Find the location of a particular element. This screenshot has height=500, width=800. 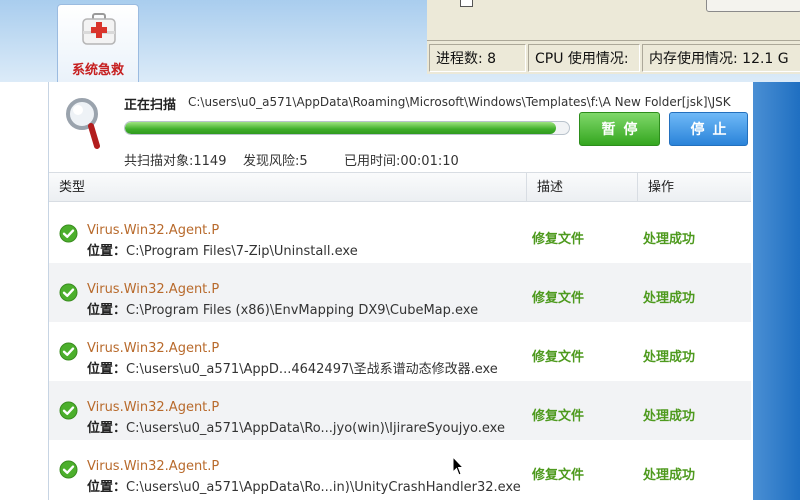

mouse-cursor-icon is located at coordinates (458, 466).